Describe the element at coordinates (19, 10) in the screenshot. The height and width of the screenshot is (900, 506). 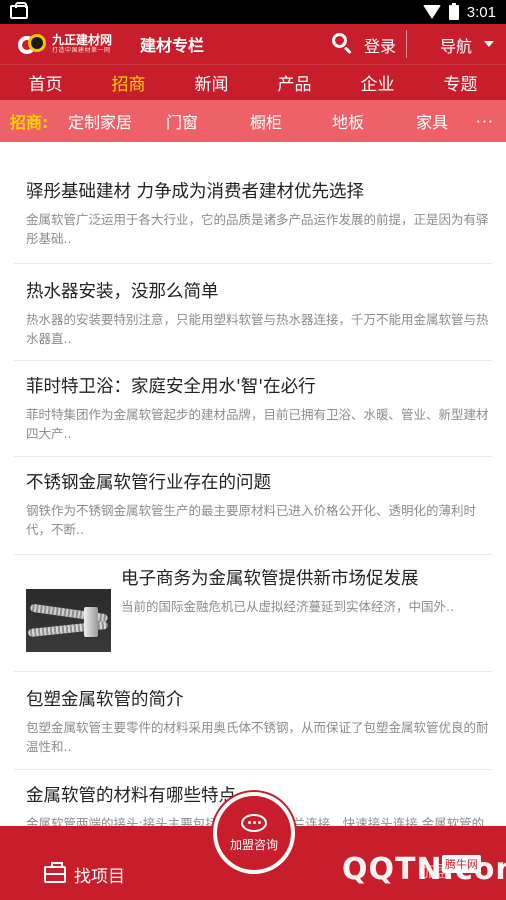
I see `notification-icon` at that location.